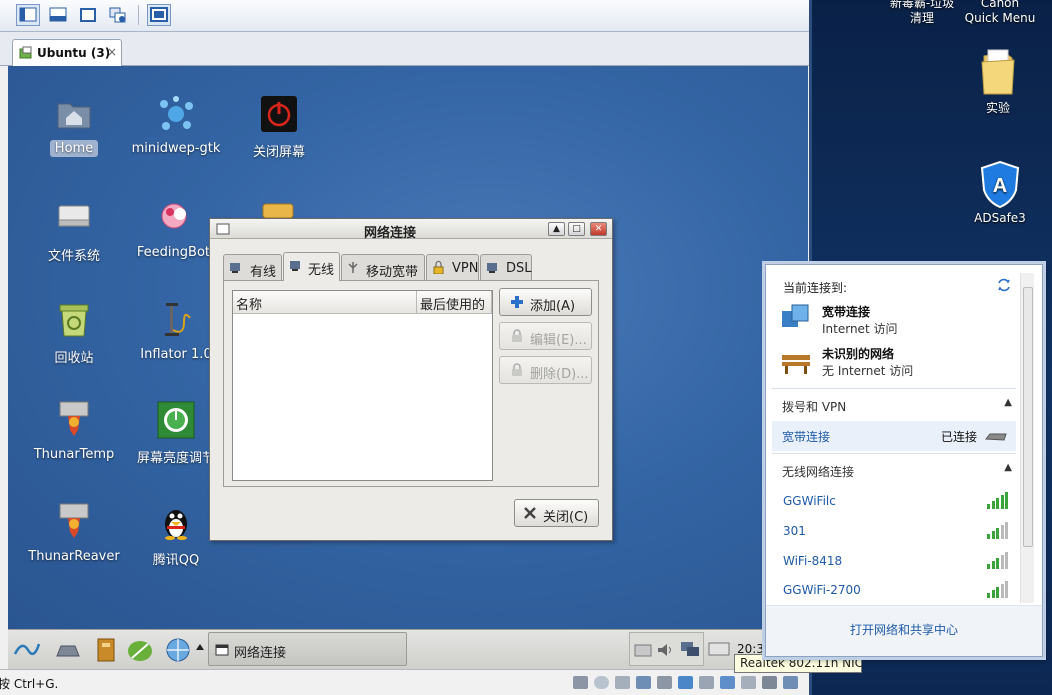 The image size is (1052, 695). I want to click on desktop-icon-label: ThunarReaver, so click(74, 556).